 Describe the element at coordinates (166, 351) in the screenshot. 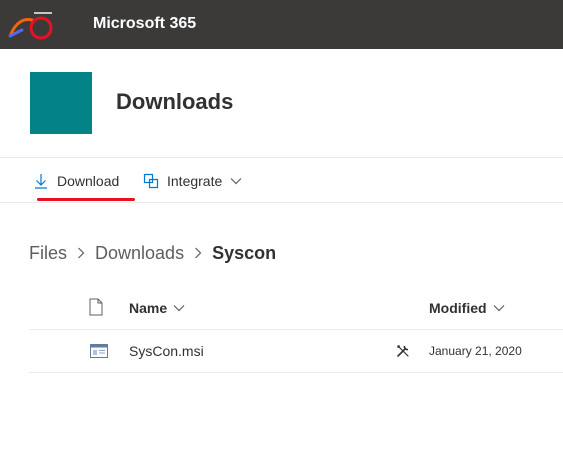

I see `file-name: SysCon.msi` at that location.